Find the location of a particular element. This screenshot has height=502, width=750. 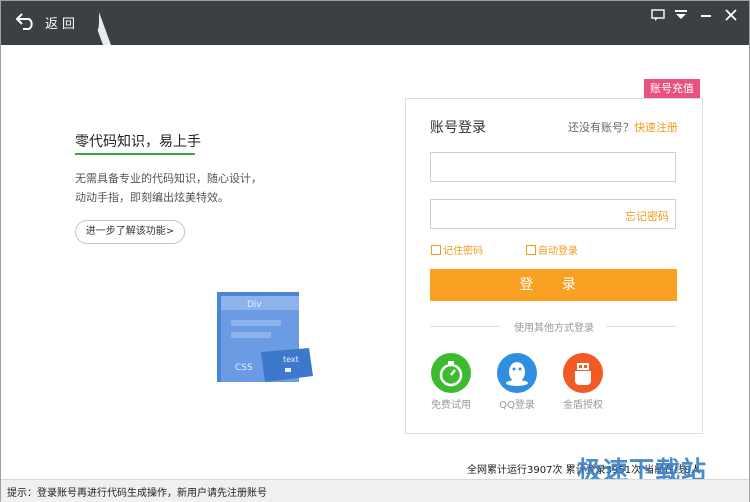

login-title: 账号登录 is located at coordinates (458, 128).